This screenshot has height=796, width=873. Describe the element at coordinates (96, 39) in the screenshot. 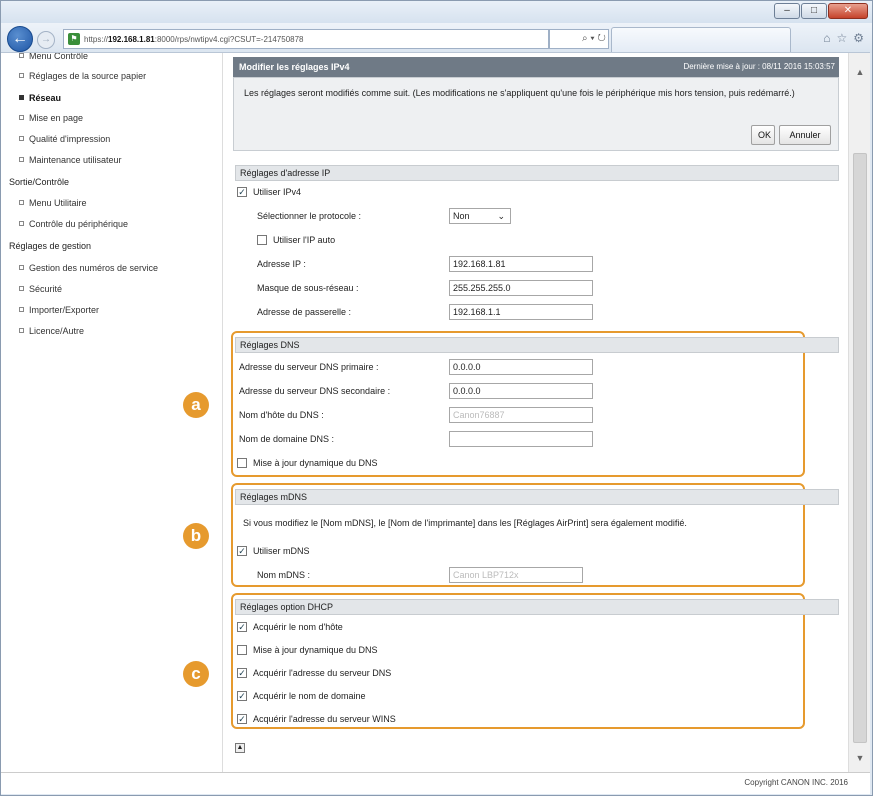

I see `url-prefix: https://` at that location.